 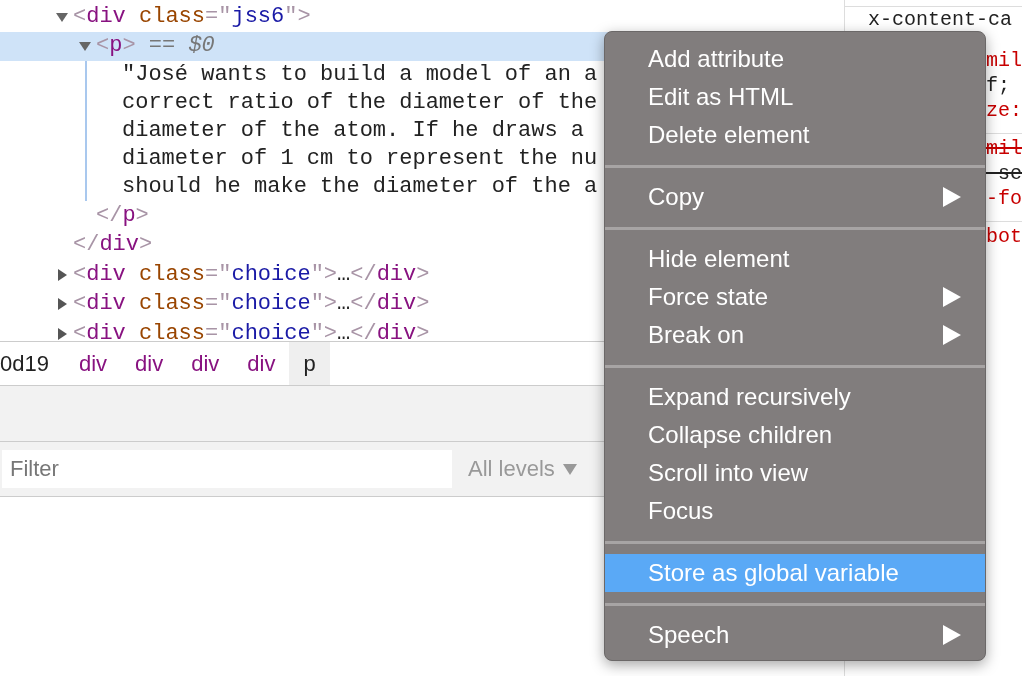 I want to click on tag-markup: <p> == $0, so click(x=155, y=46).